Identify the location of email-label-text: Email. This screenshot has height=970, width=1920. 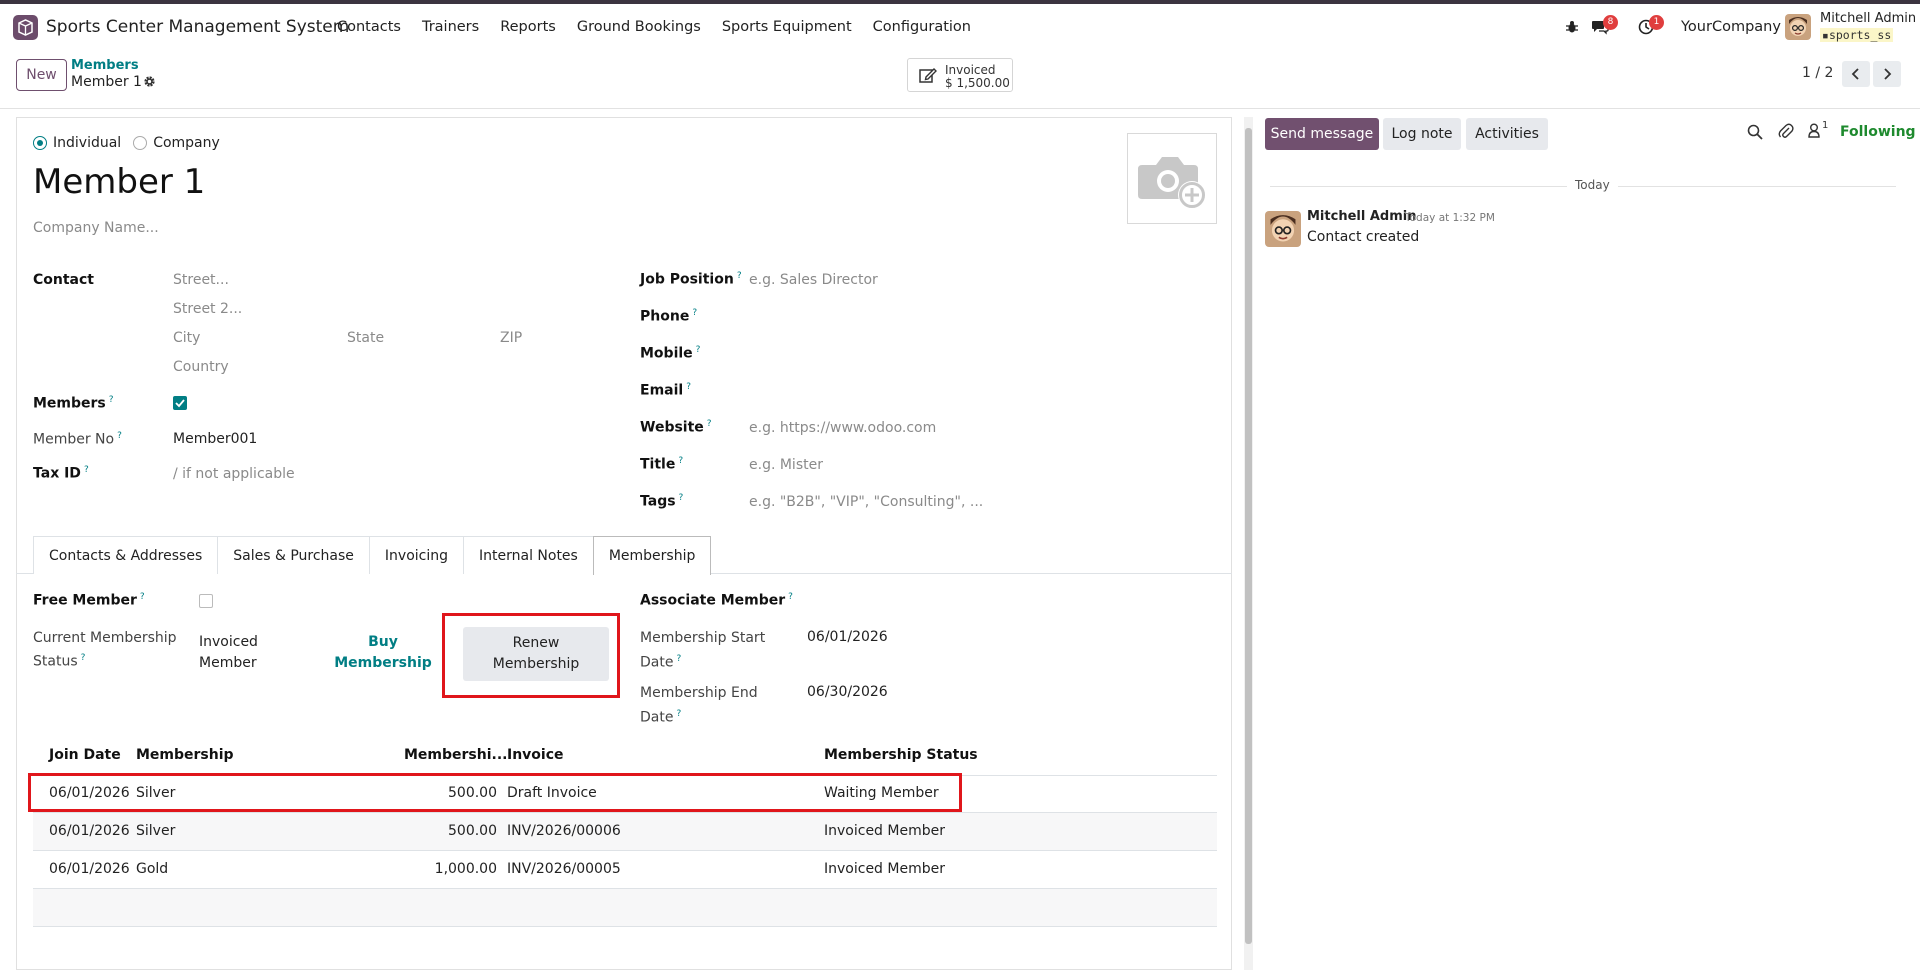
(662, 390).